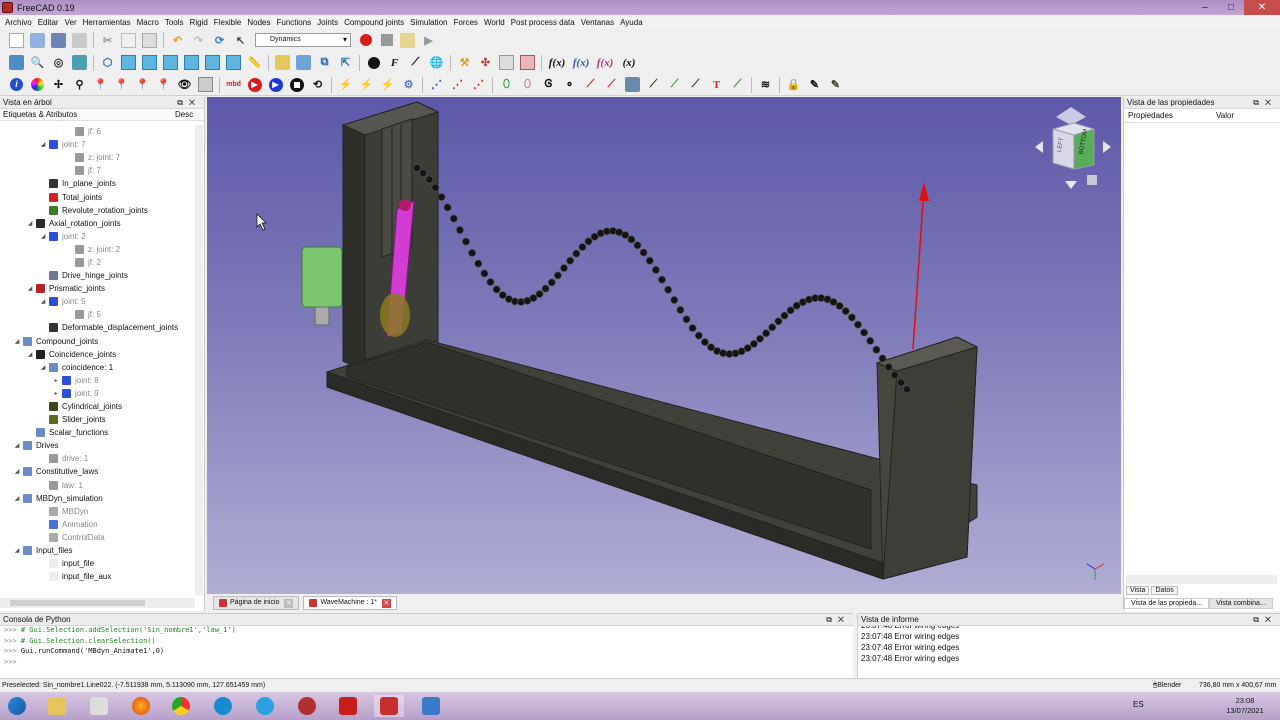 The image size is (1280, 720). I want to click on record-macro-icon, so click(365, 40).